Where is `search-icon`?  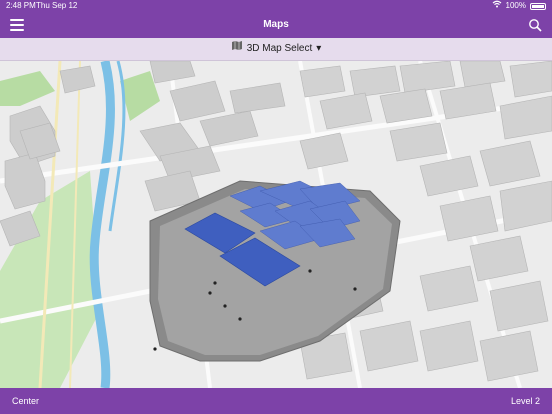 search-icon is located at coordinates (535, 25).